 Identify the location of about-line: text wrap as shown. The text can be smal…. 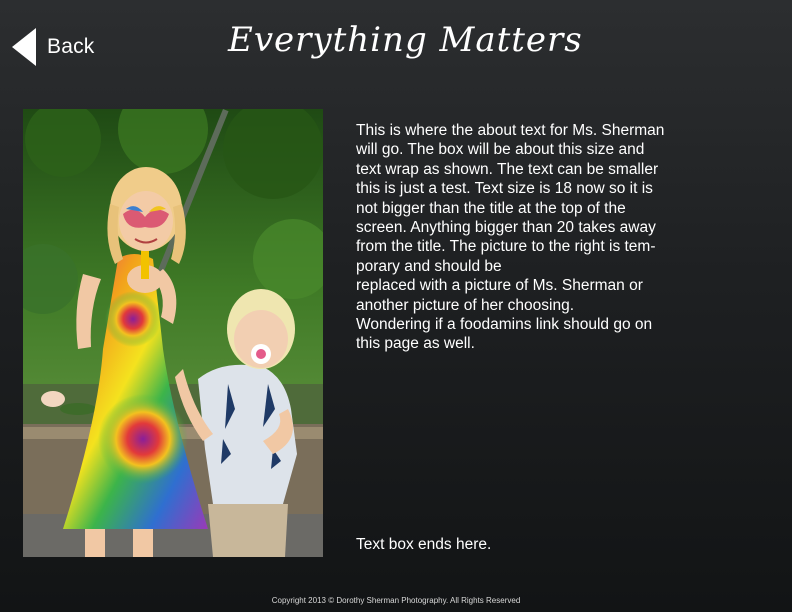
(507, 169).